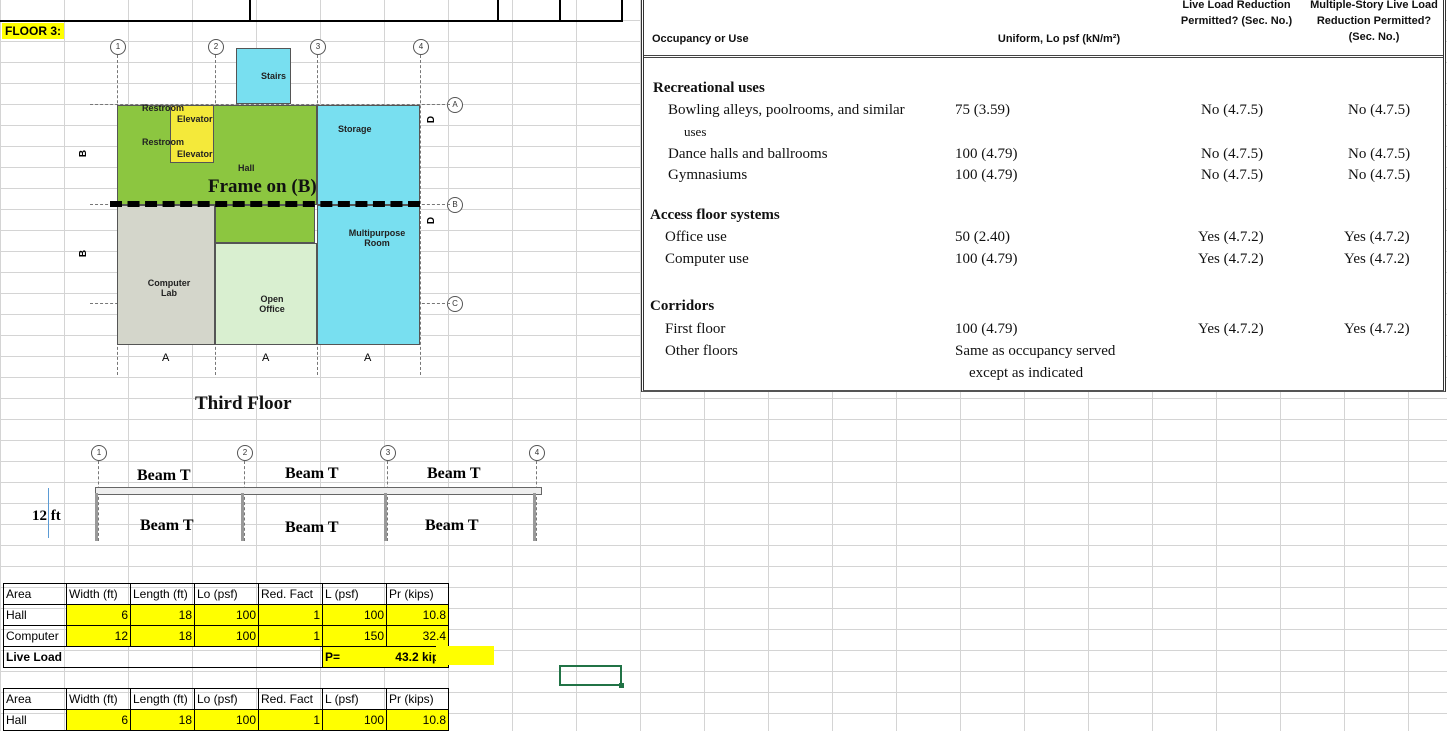 This screenshot has width=1447, height=731. I want to click on dim-label: D, so click(432, 119).